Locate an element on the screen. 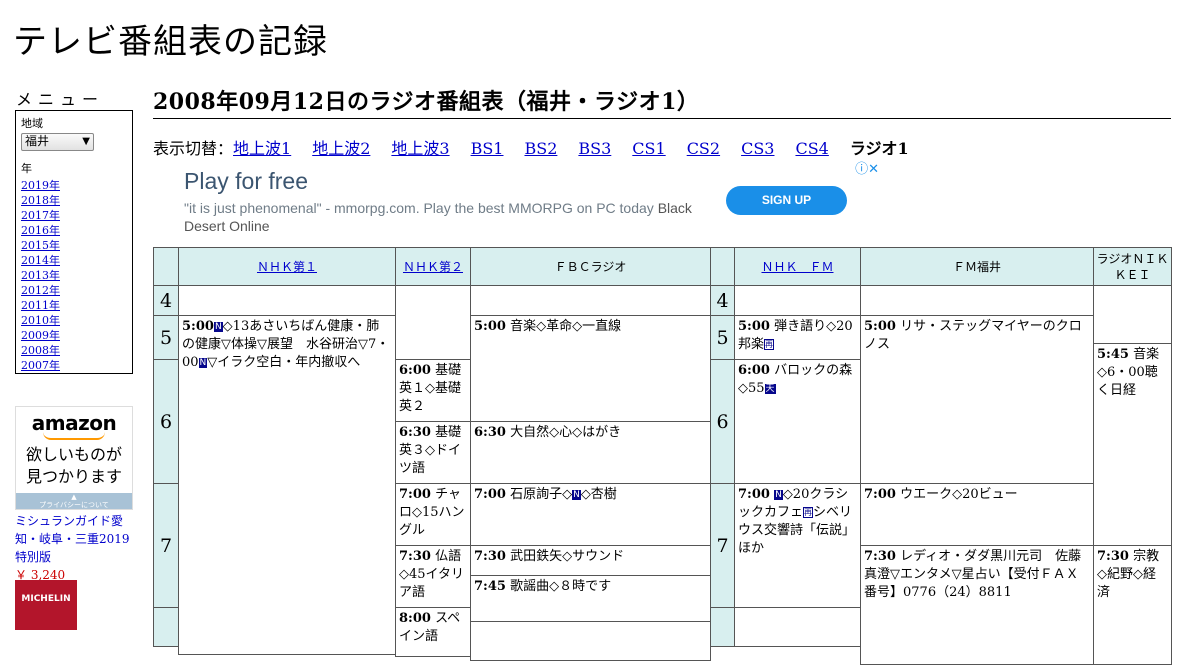  year-link-2007: 2007年 is located at coordinates (76, 365).